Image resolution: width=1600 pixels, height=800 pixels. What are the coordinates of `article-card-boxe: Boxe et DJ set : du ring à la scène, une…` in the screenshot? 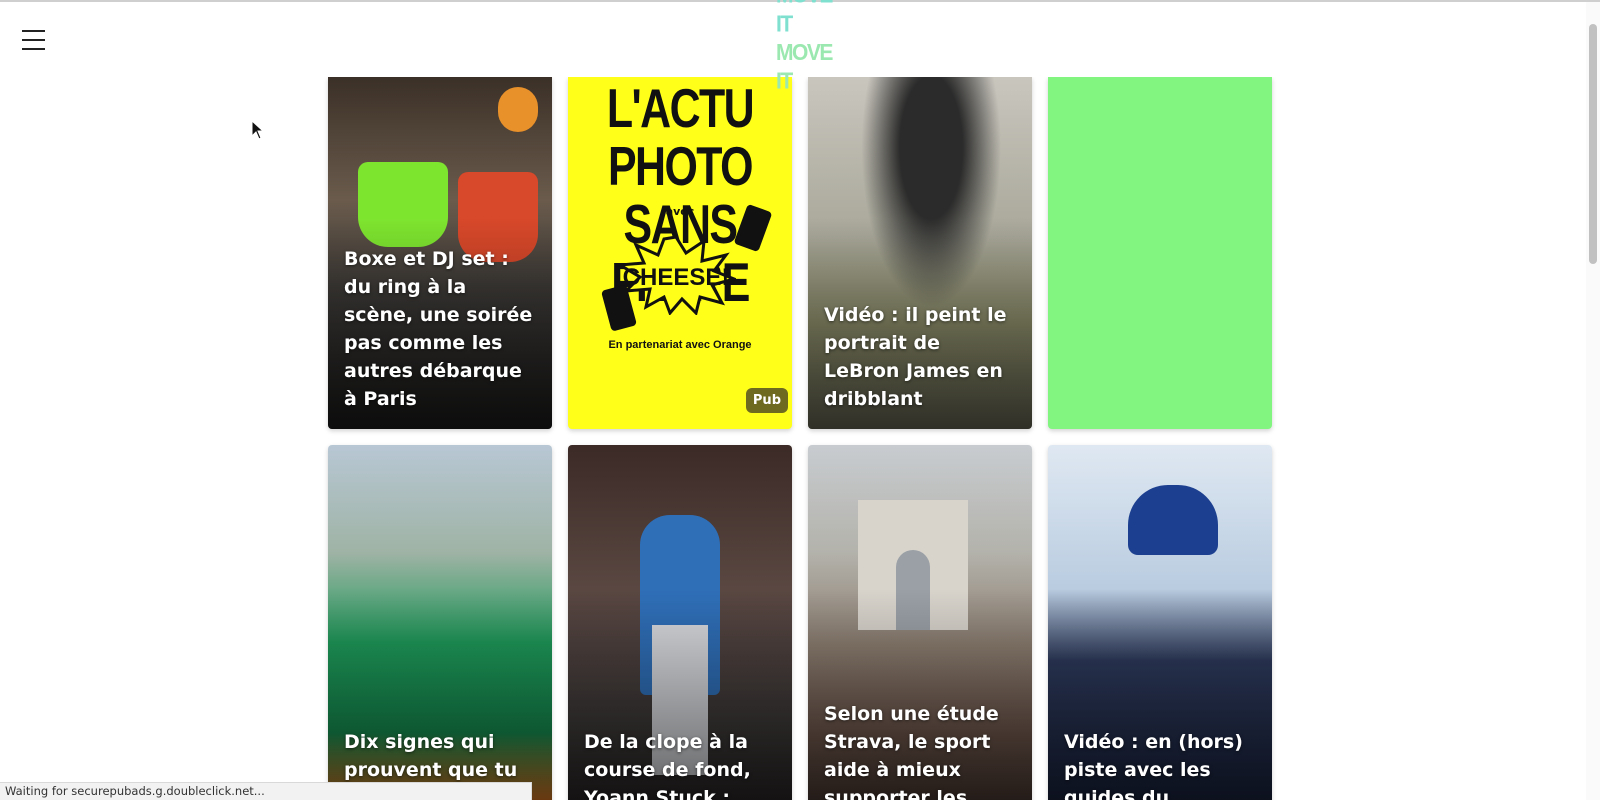 It's located at (440, 253).